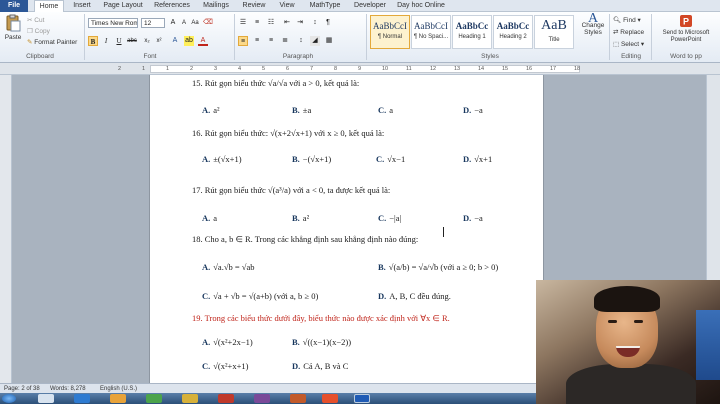 The height and width of the screenshot is (404, 720). Describe the element at coordinates (208, 23) in the screenshot. I see `clear-format-icon: ⌫` at that location.